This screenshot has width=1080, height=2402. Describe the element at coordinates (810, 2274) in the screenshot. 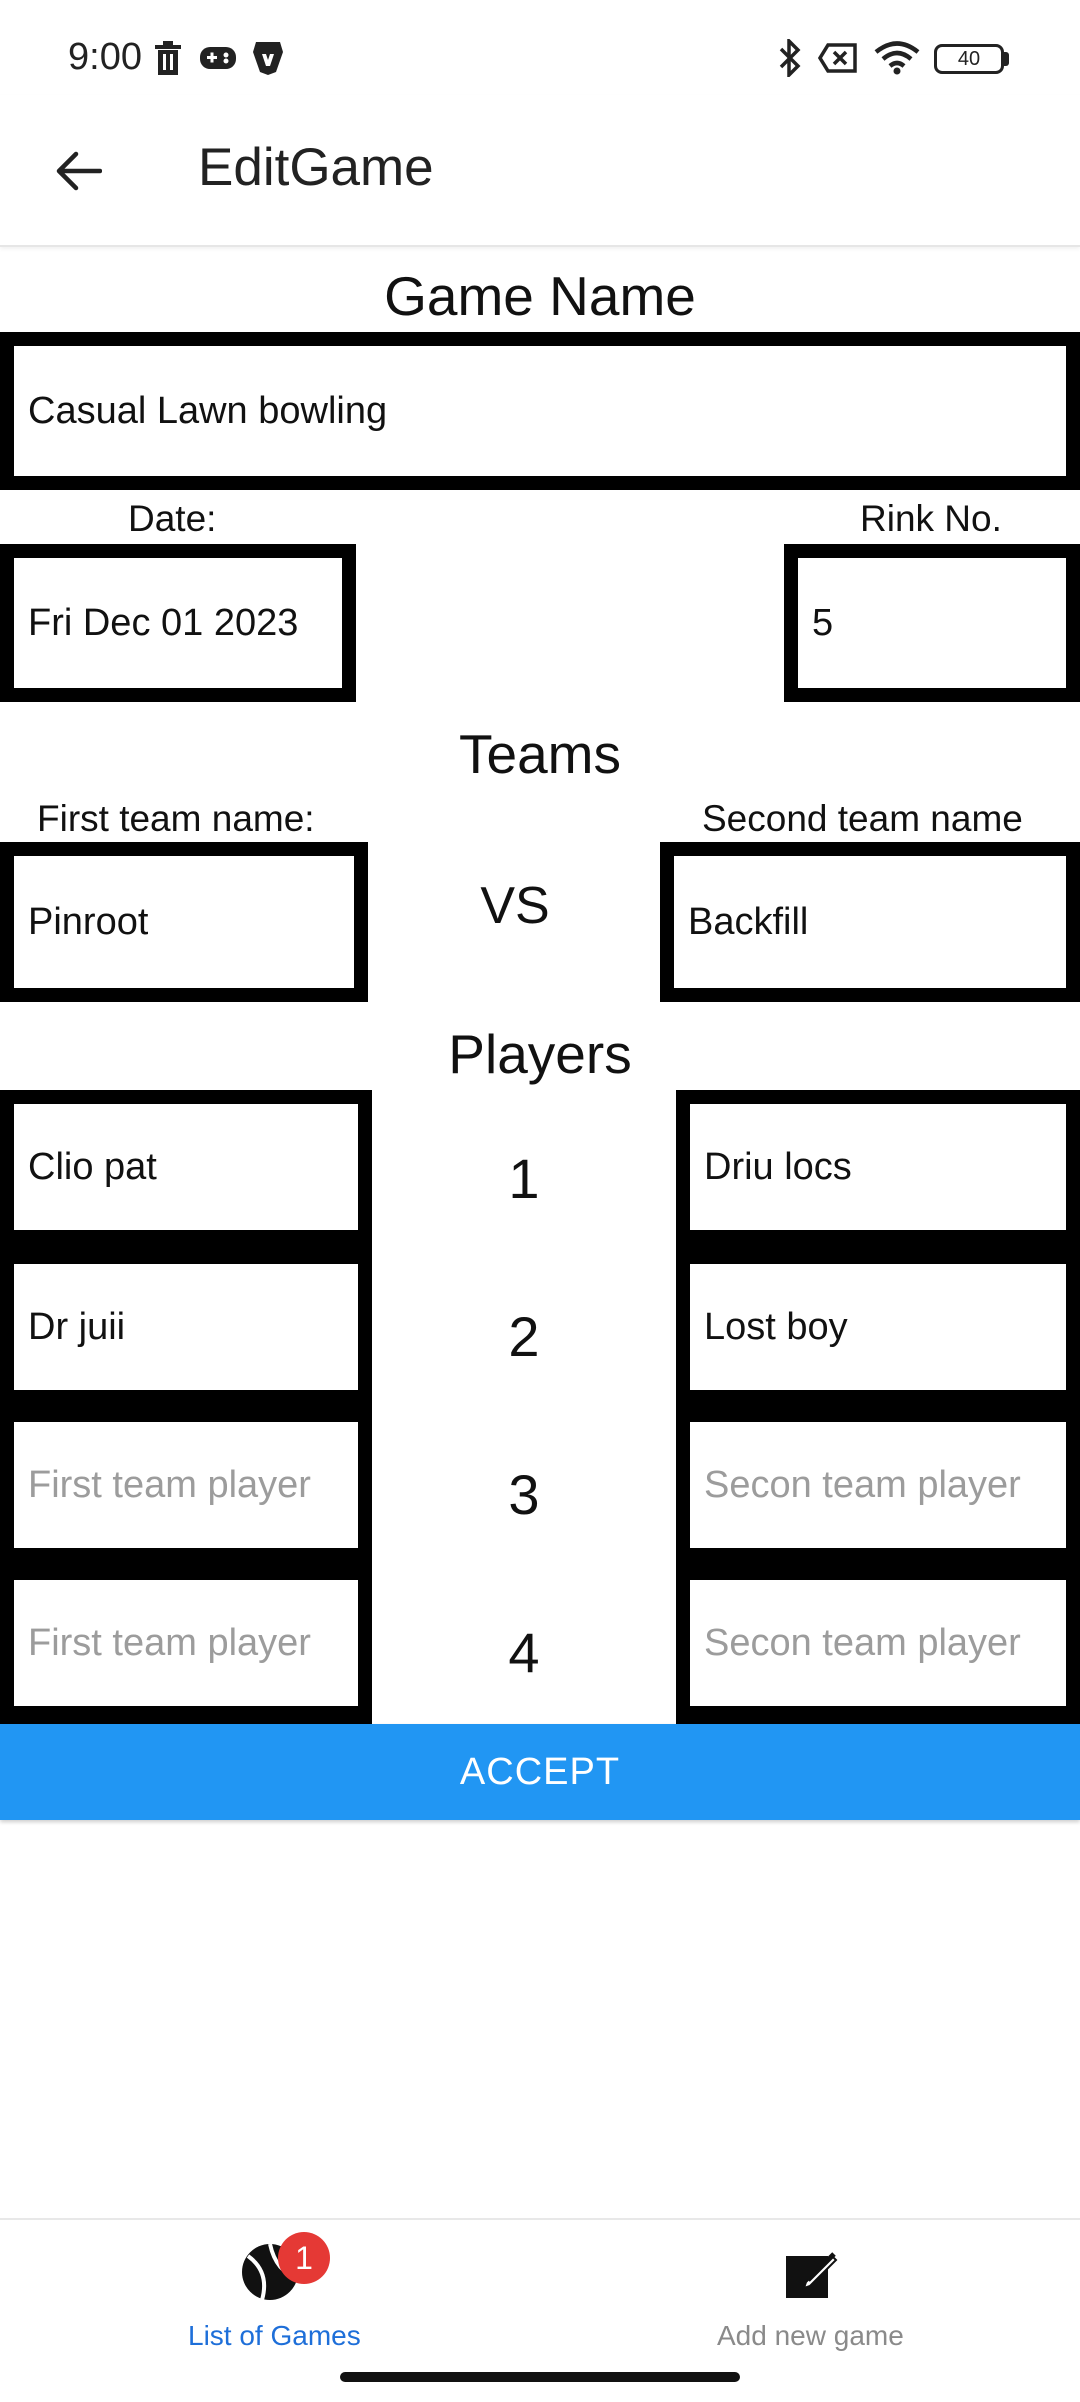

I see `edit-square-icon` at that location.